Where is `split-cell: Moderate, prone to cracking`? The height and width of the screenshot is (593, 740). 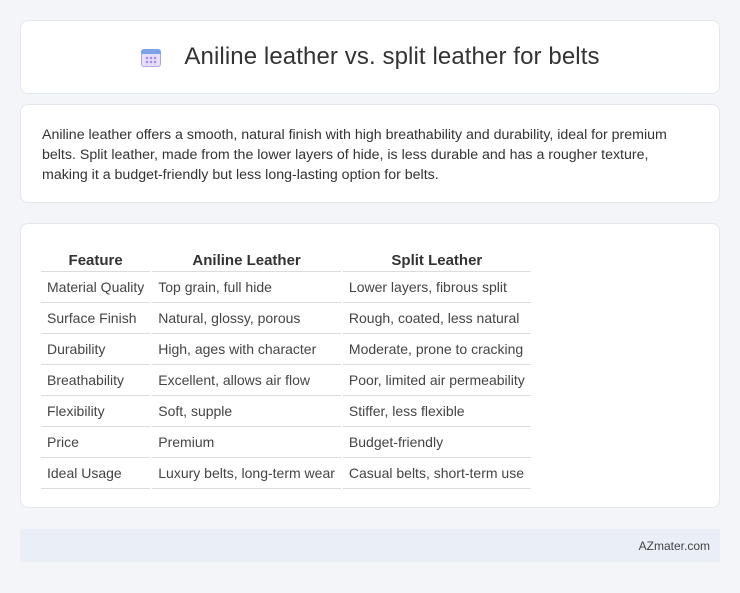
split-cell: Moderate, prone to cracking is located at coordinates (436, 349).